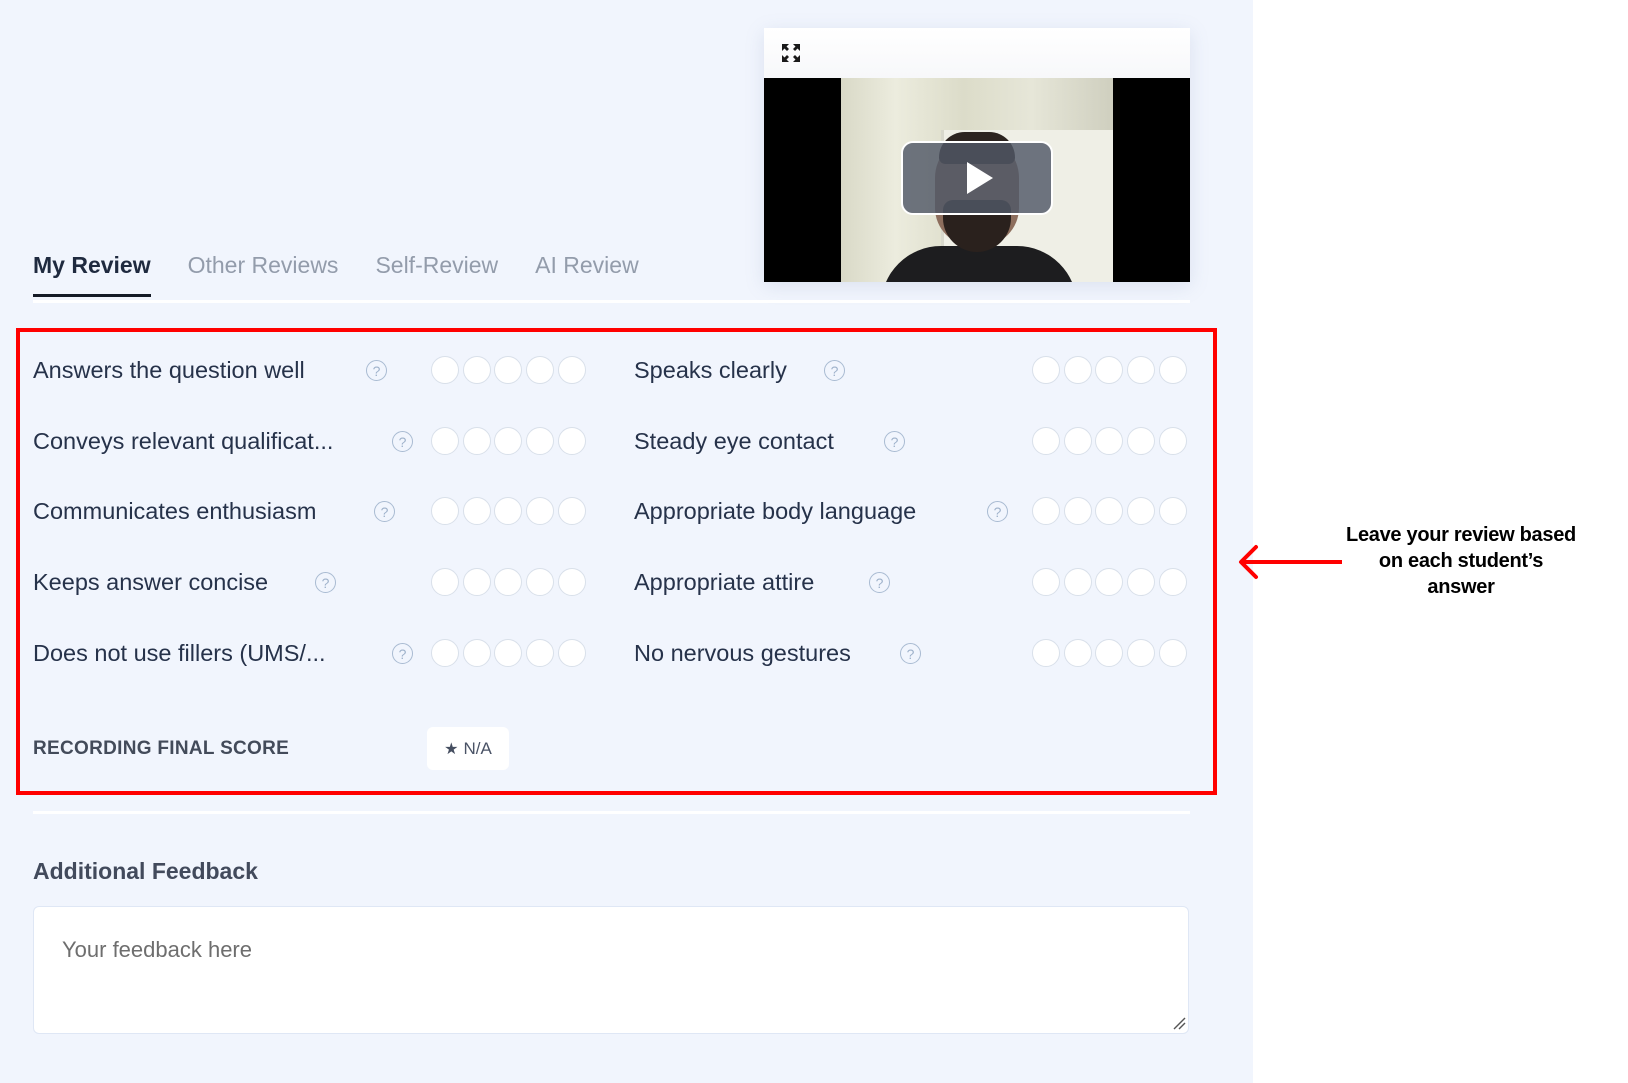  Describe the element at coordinates (169, 369) in the screenshot. I see `criterion-label: Answers the question well` at that location.